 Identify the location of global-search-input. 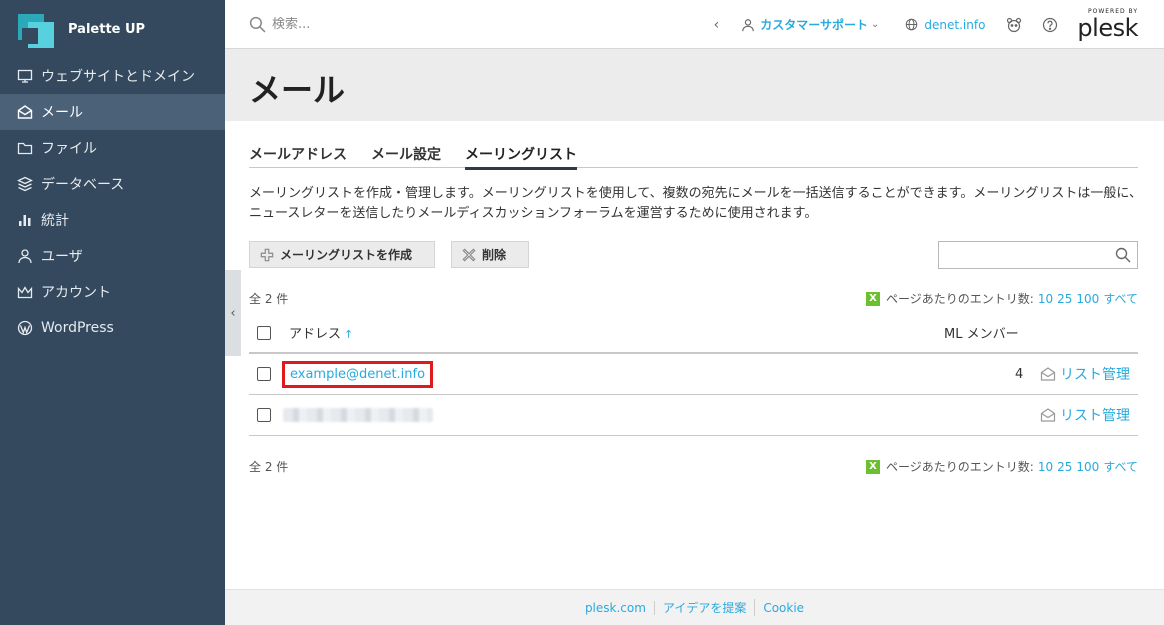
(462, 24).